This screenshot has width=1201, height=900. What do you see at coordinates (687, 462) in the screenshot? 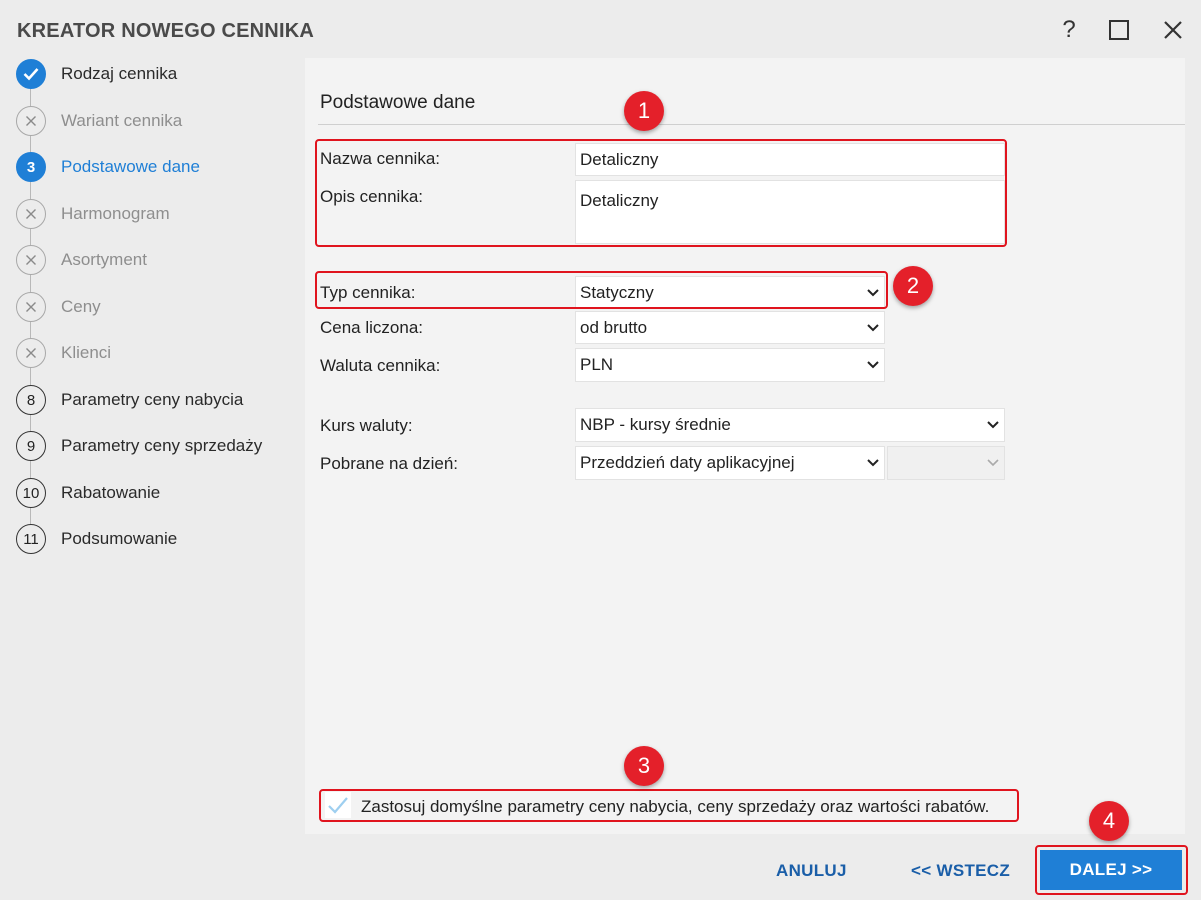
I see `fetched-on-value: Przeddzień daty aplikacyjnej` at bounding box center [687, 462].